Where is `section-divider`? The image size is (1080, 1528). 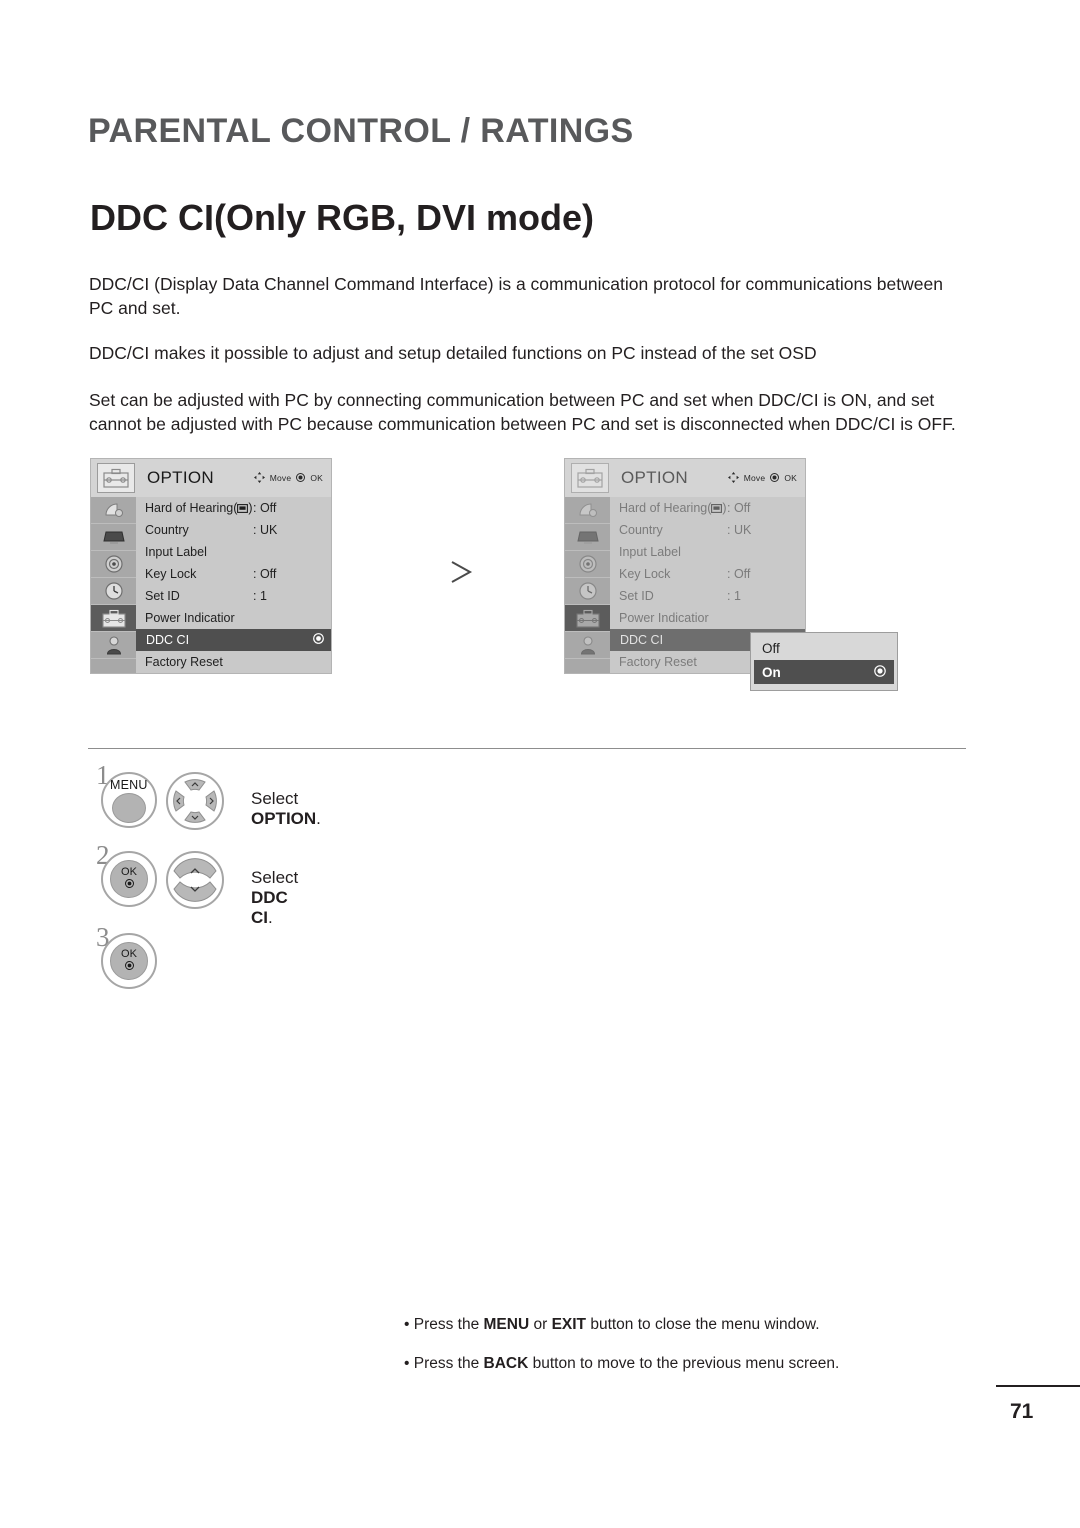 section-divider is located at coordinates (527, 748).